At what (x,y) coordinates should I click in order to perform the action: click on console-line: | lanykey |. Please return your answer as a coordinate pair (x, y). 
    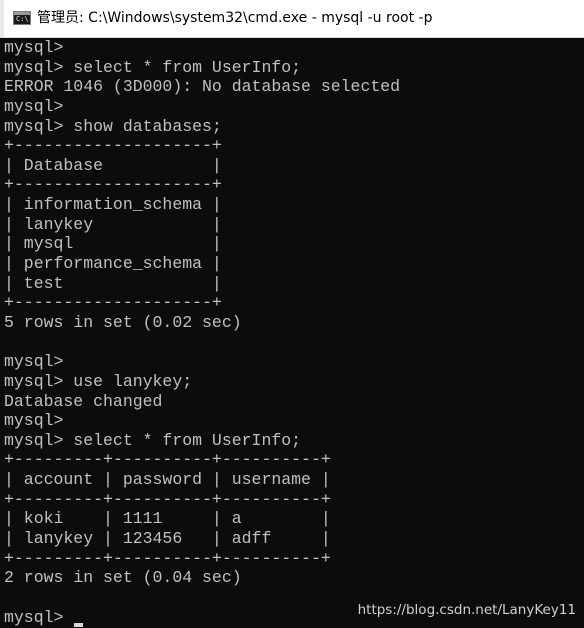
    Looking at the image, I should click on (113, 224).